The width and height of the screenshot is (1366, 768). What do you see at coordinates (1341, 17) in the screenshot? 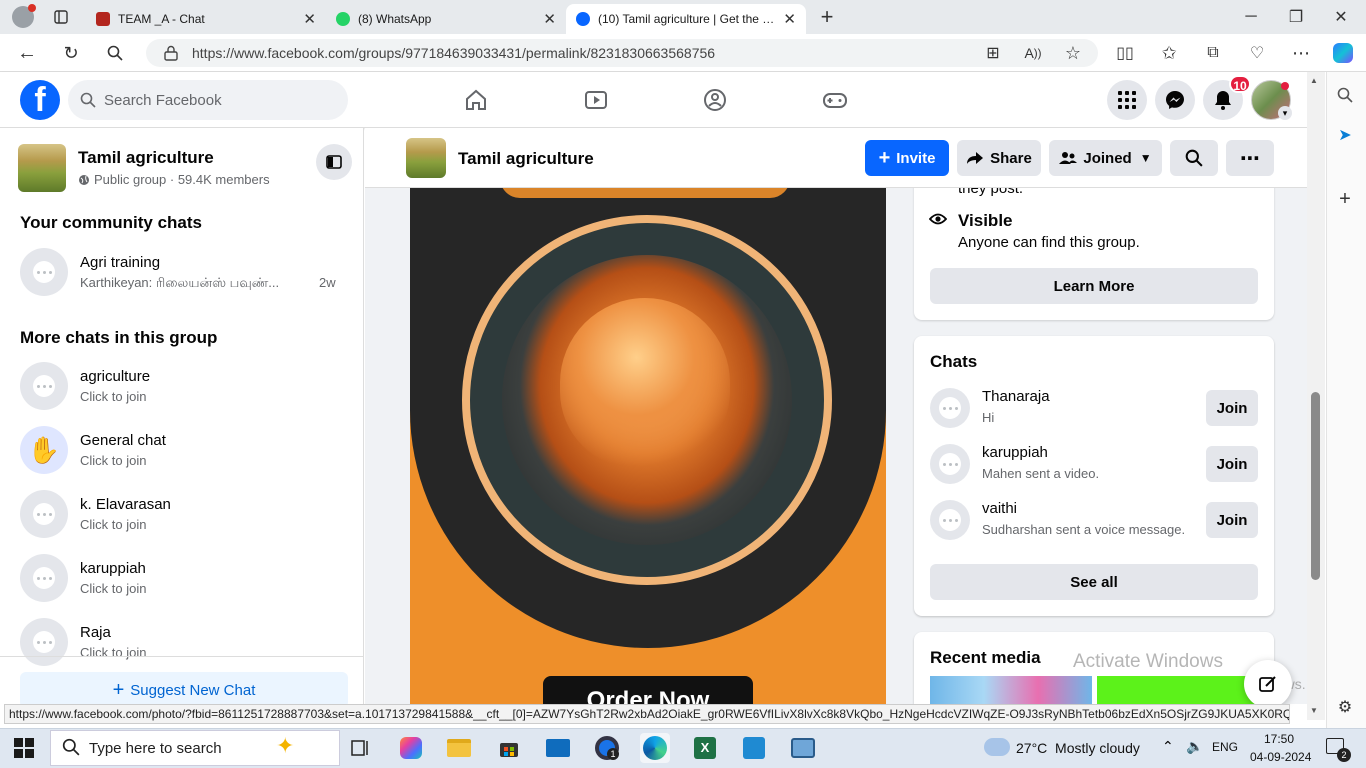
I see `window-close-icon: ✕` at bounding box center [1341, 17].